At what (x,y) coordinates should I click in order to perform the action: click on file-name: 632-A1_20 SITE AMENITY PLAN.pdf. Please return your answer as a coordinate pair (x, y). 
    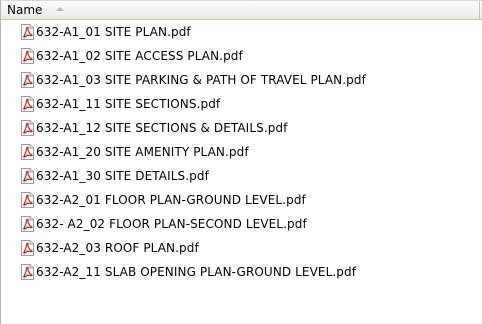
    Looking at the image, I should click on (142, 152).